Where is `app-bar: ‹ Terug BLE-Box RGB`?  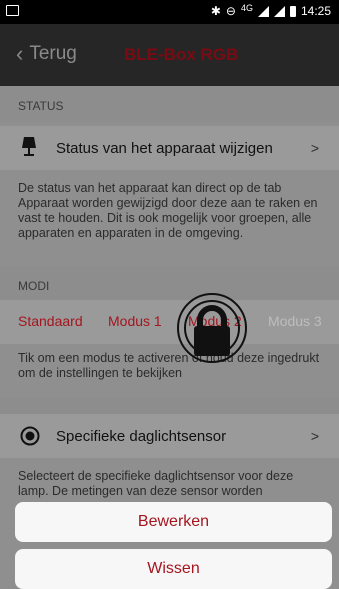
app-bar: ‹ Terug BLE-Box RGB is located at coordinates (169, 55).